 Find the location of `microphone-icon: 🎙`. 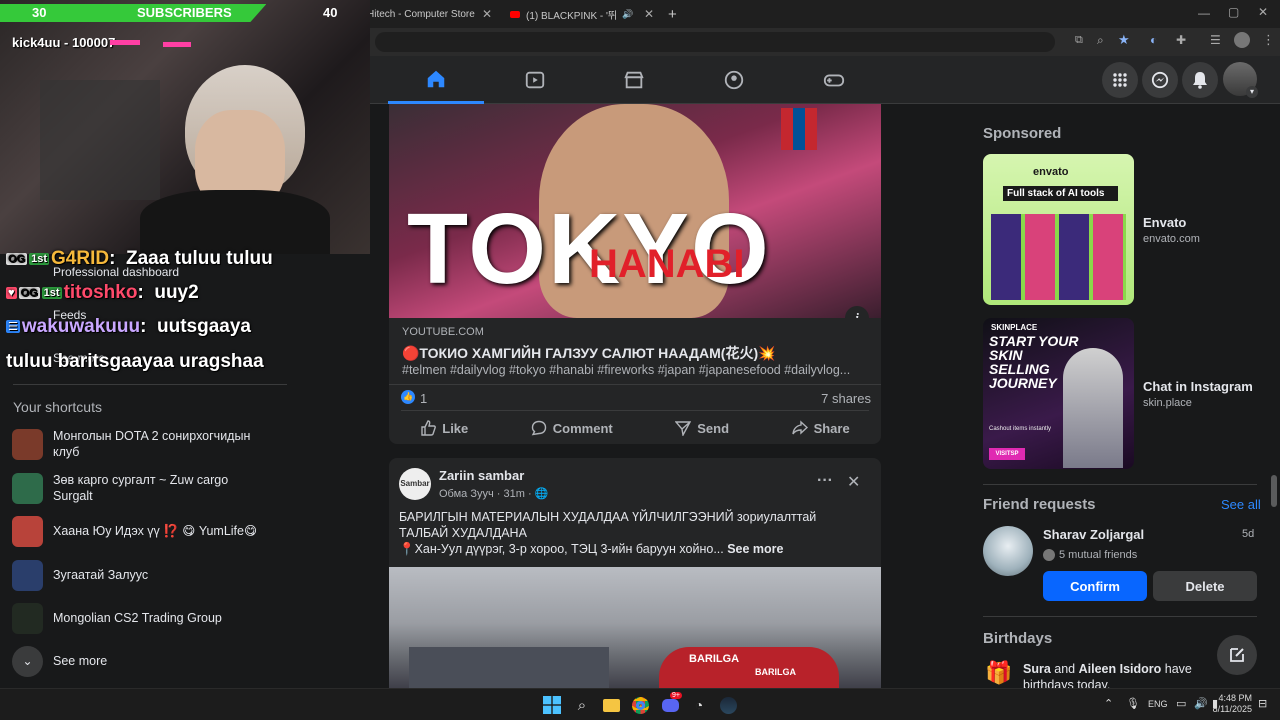

microphone-icon: 🎙 is located at coordinates (1133, 703).